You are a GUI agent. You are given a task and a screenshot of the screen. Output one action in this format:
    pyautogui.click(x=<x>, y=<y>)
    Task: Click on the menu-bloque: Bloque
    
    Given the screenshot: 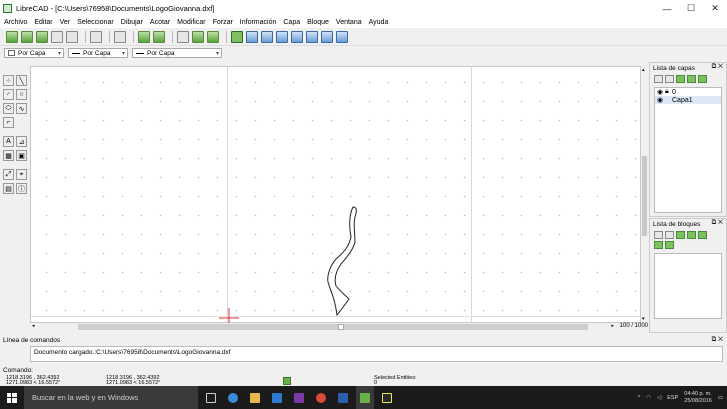 What is the action you would take?
    pyautogui.click(x=318, y=22)
    